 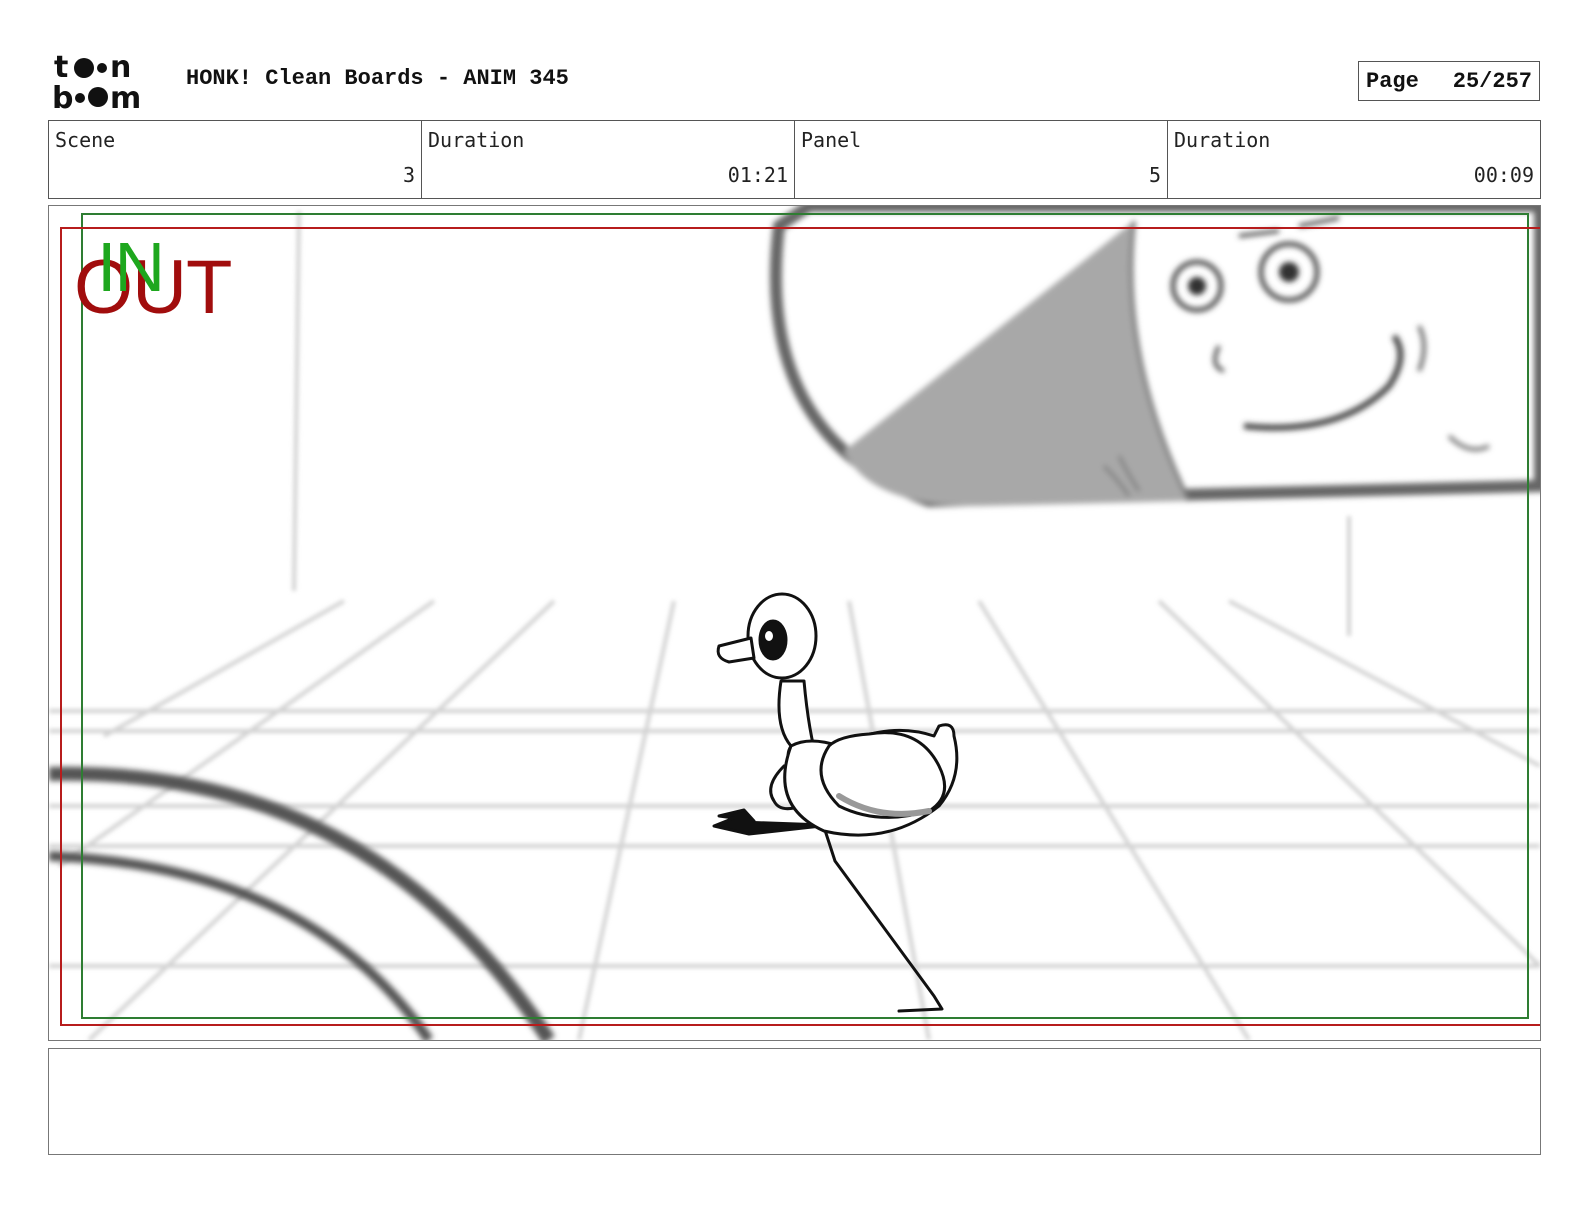 What do you see at coordinates (125, 96) in the screenshot?
I see `svg-text: m` at bounding box center [125, 96].